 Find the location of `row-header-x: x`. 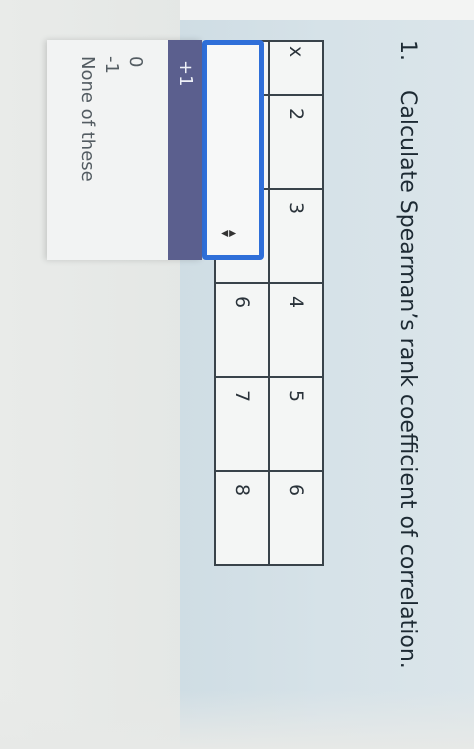

row-header-x: x is located at coordinates (296, 68).